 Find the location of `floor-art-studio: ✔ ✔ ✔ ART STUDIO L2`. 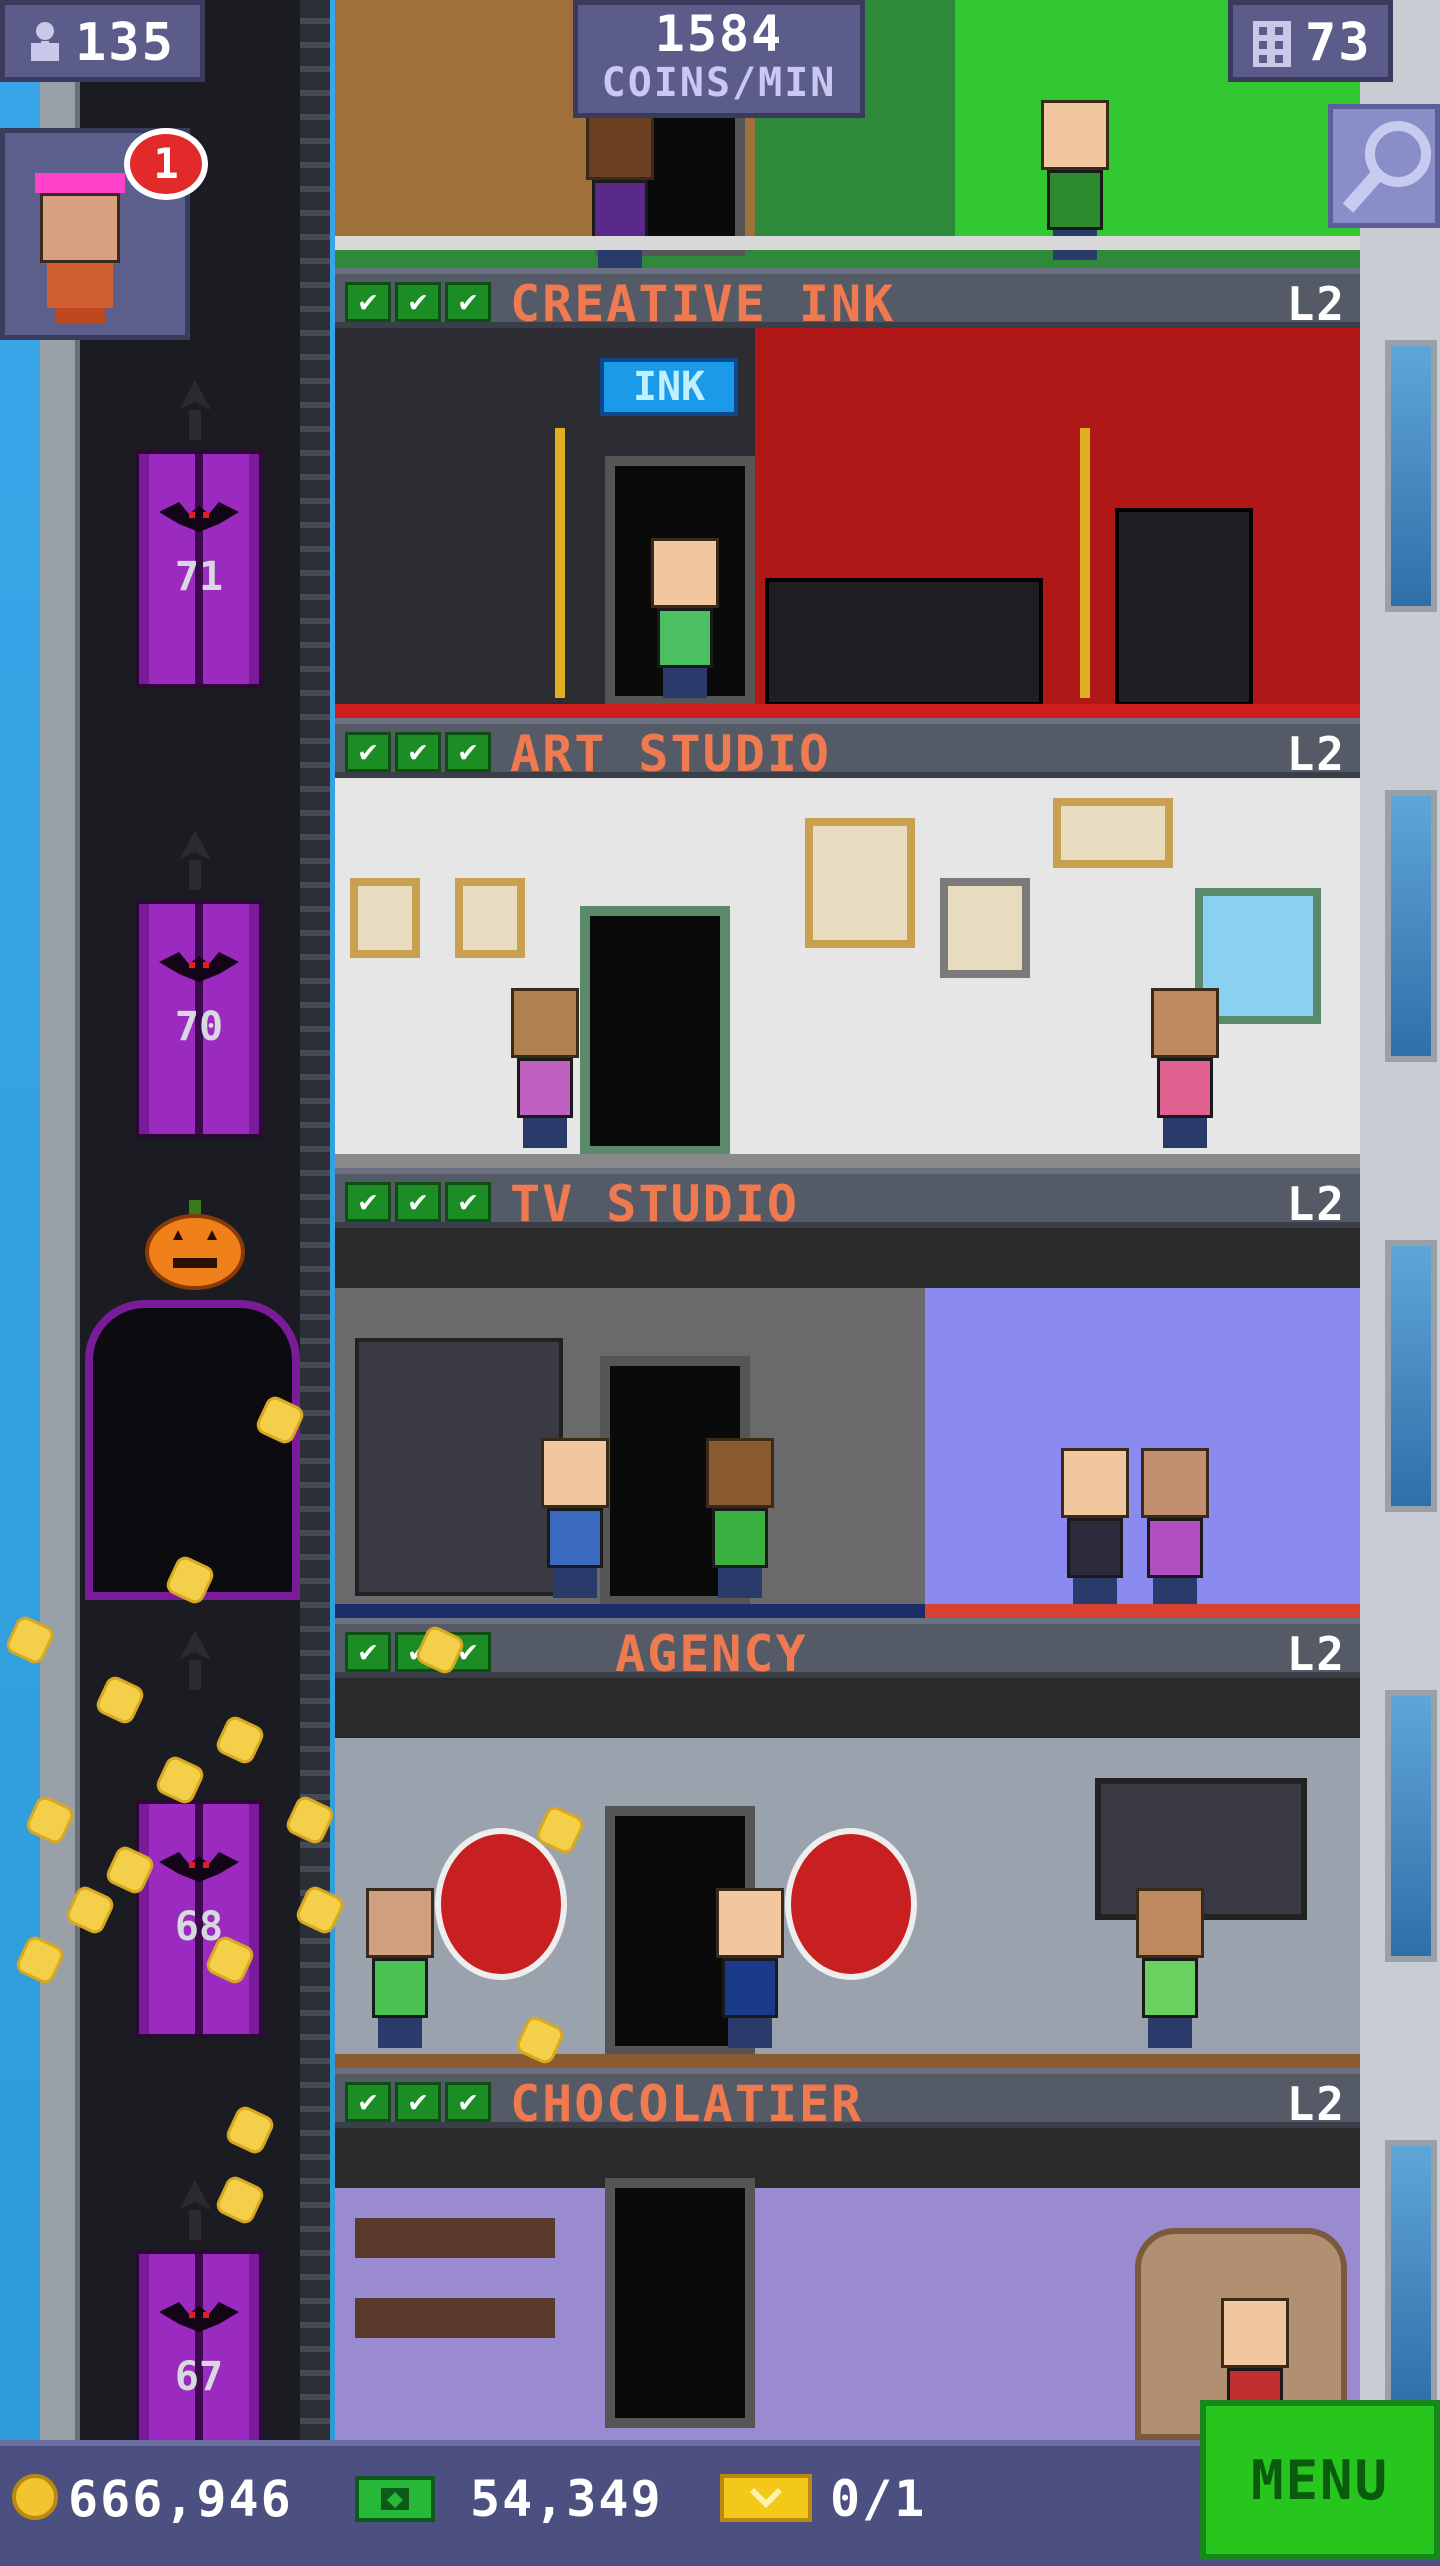

floor-art-studio: ✔ ✔ ✔ ART STUDIO L2 is located at coordinates (847, 943).